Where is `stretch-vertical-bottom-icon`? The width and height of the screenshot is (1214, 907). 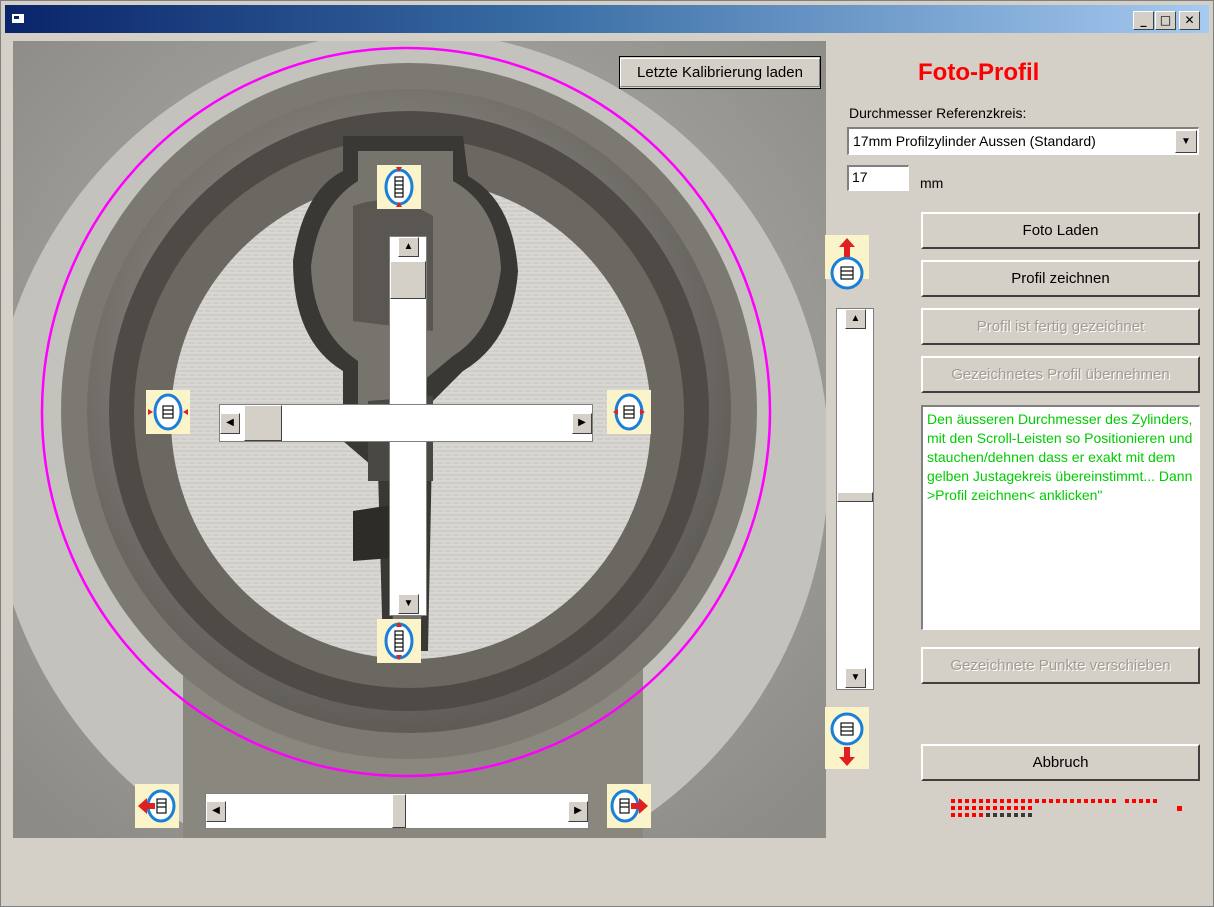 stretch-vertical-bottom-icon is located at coordinates (399, 641).